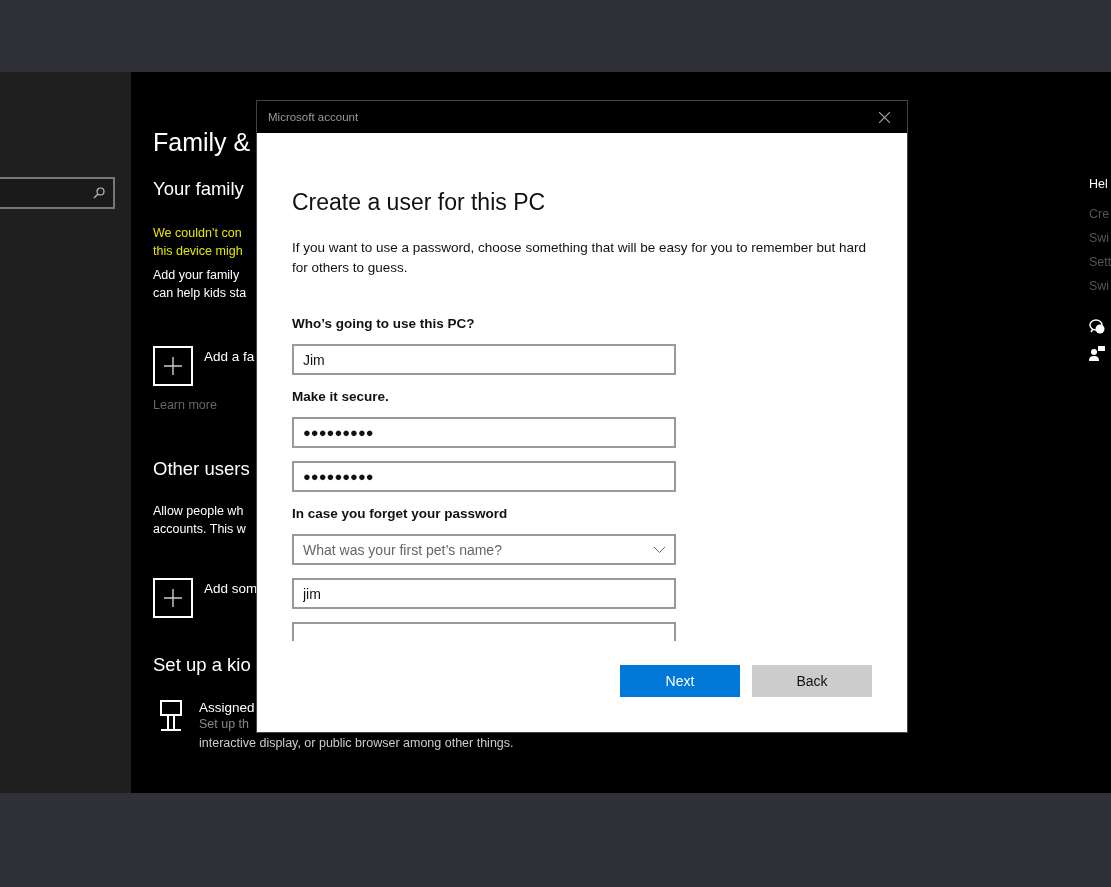  I want to click on kiosk-title: Assigned, so click(227, 707).